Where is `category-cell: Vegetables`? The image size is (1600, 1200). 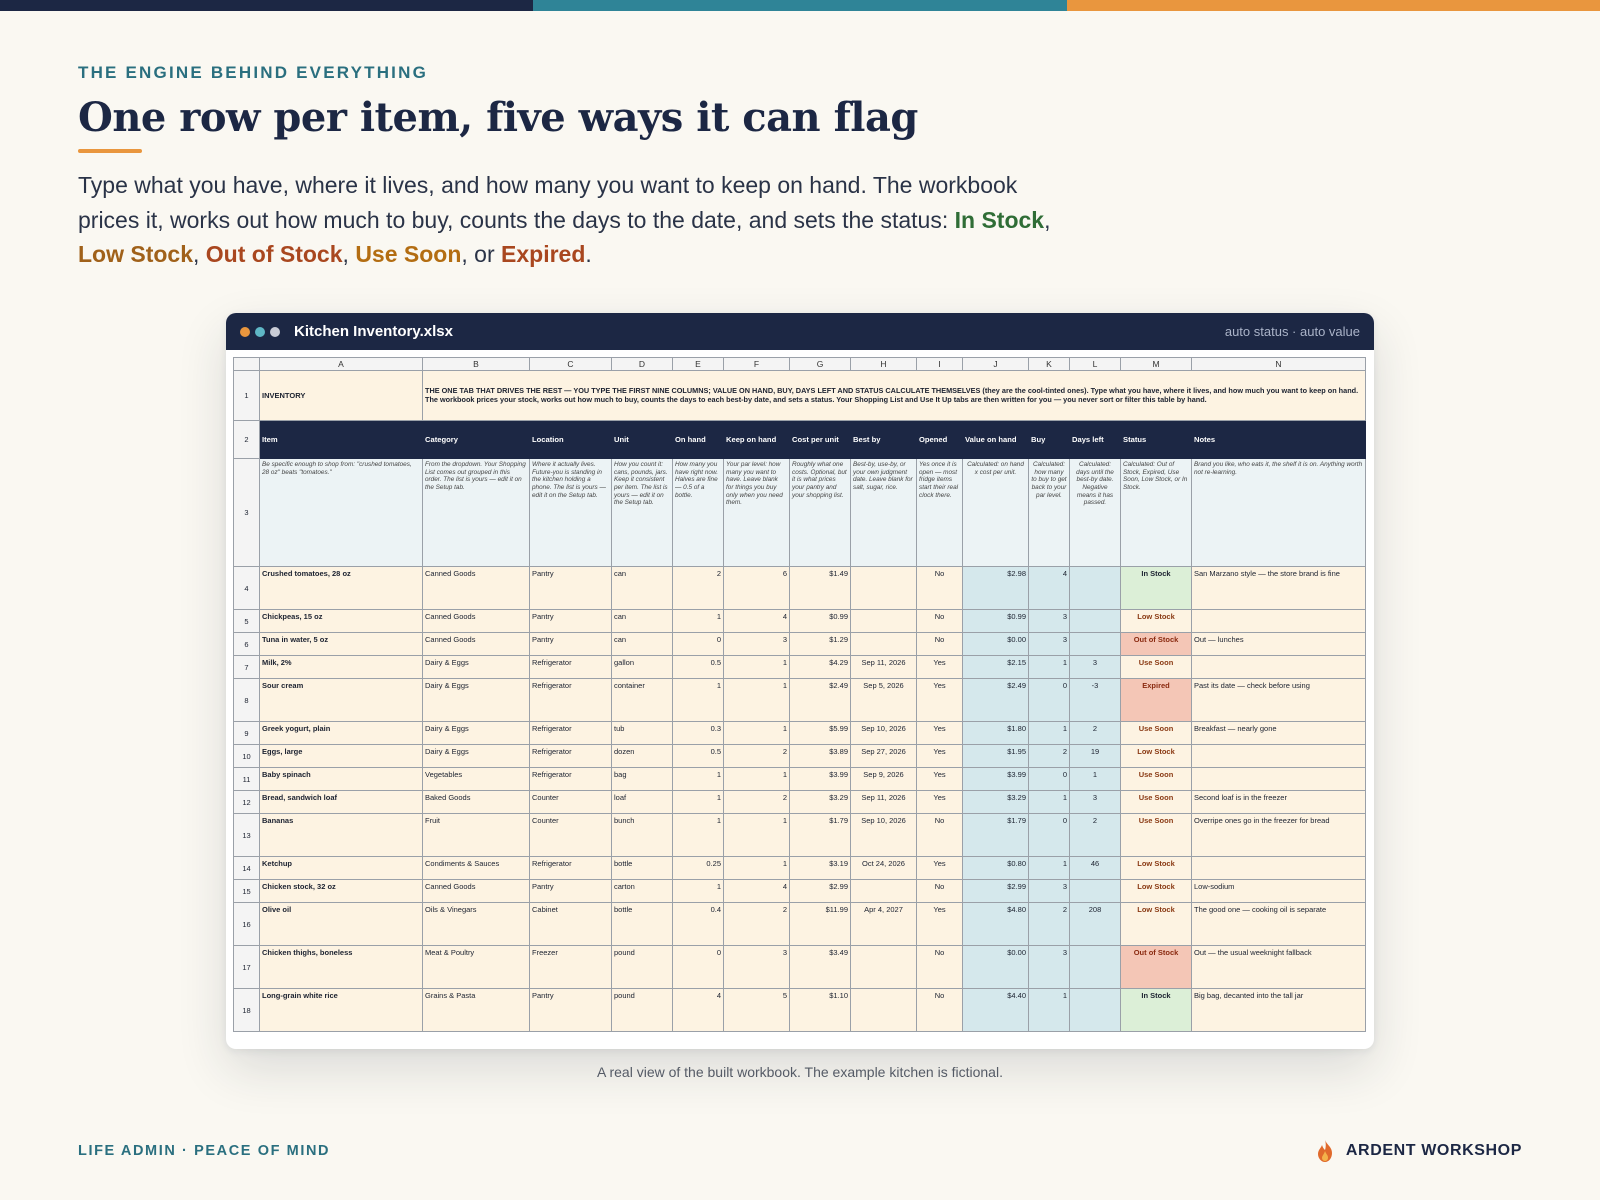 category-cell: Vegetables is located at coordinates (476, 779).